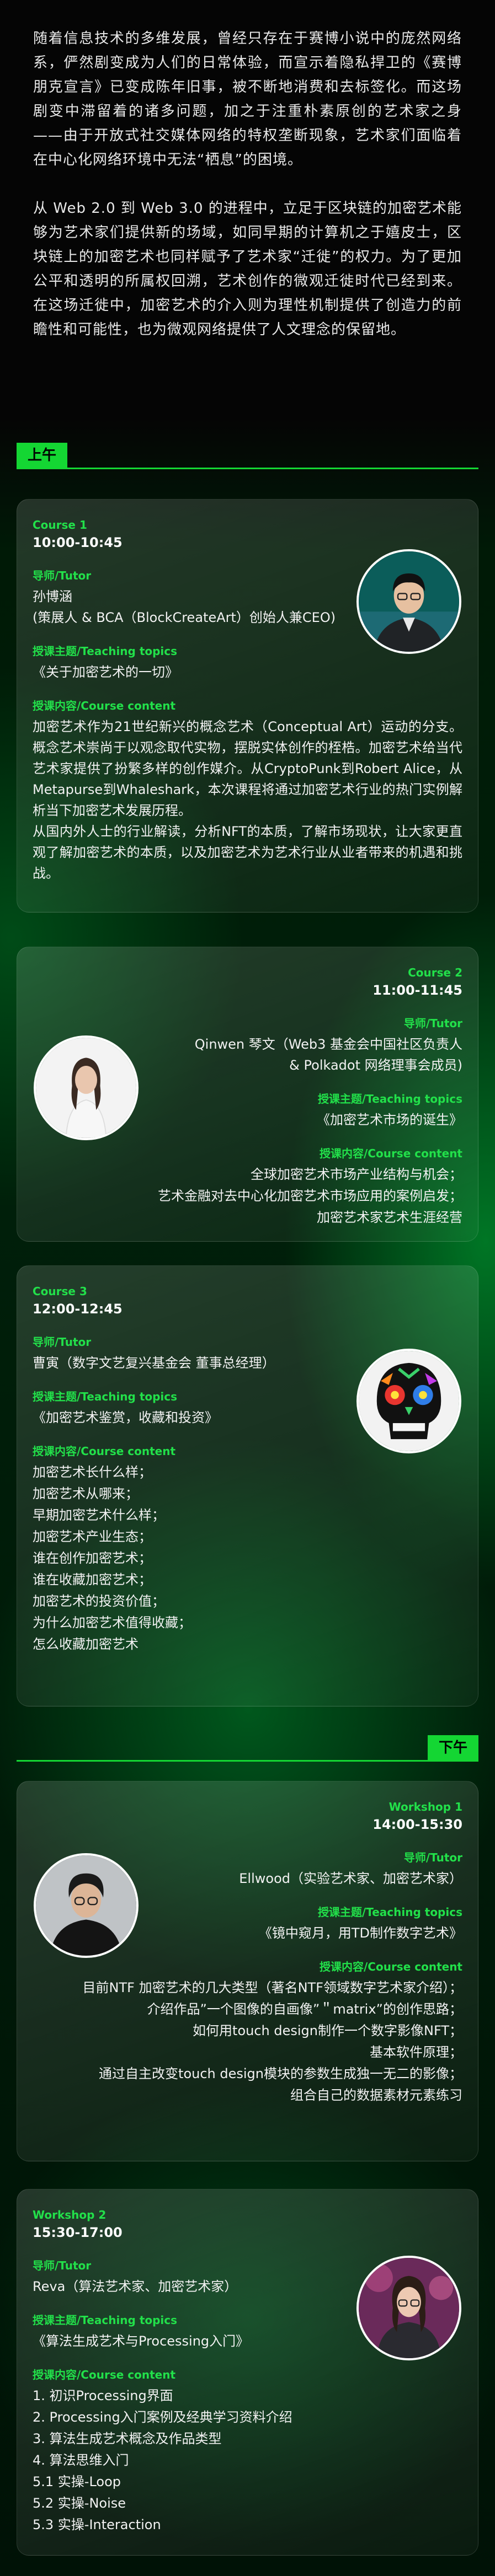  Describe the element at coordinates (60, 1291) in the screenshot. I see `course-code: Course 3` at that location.